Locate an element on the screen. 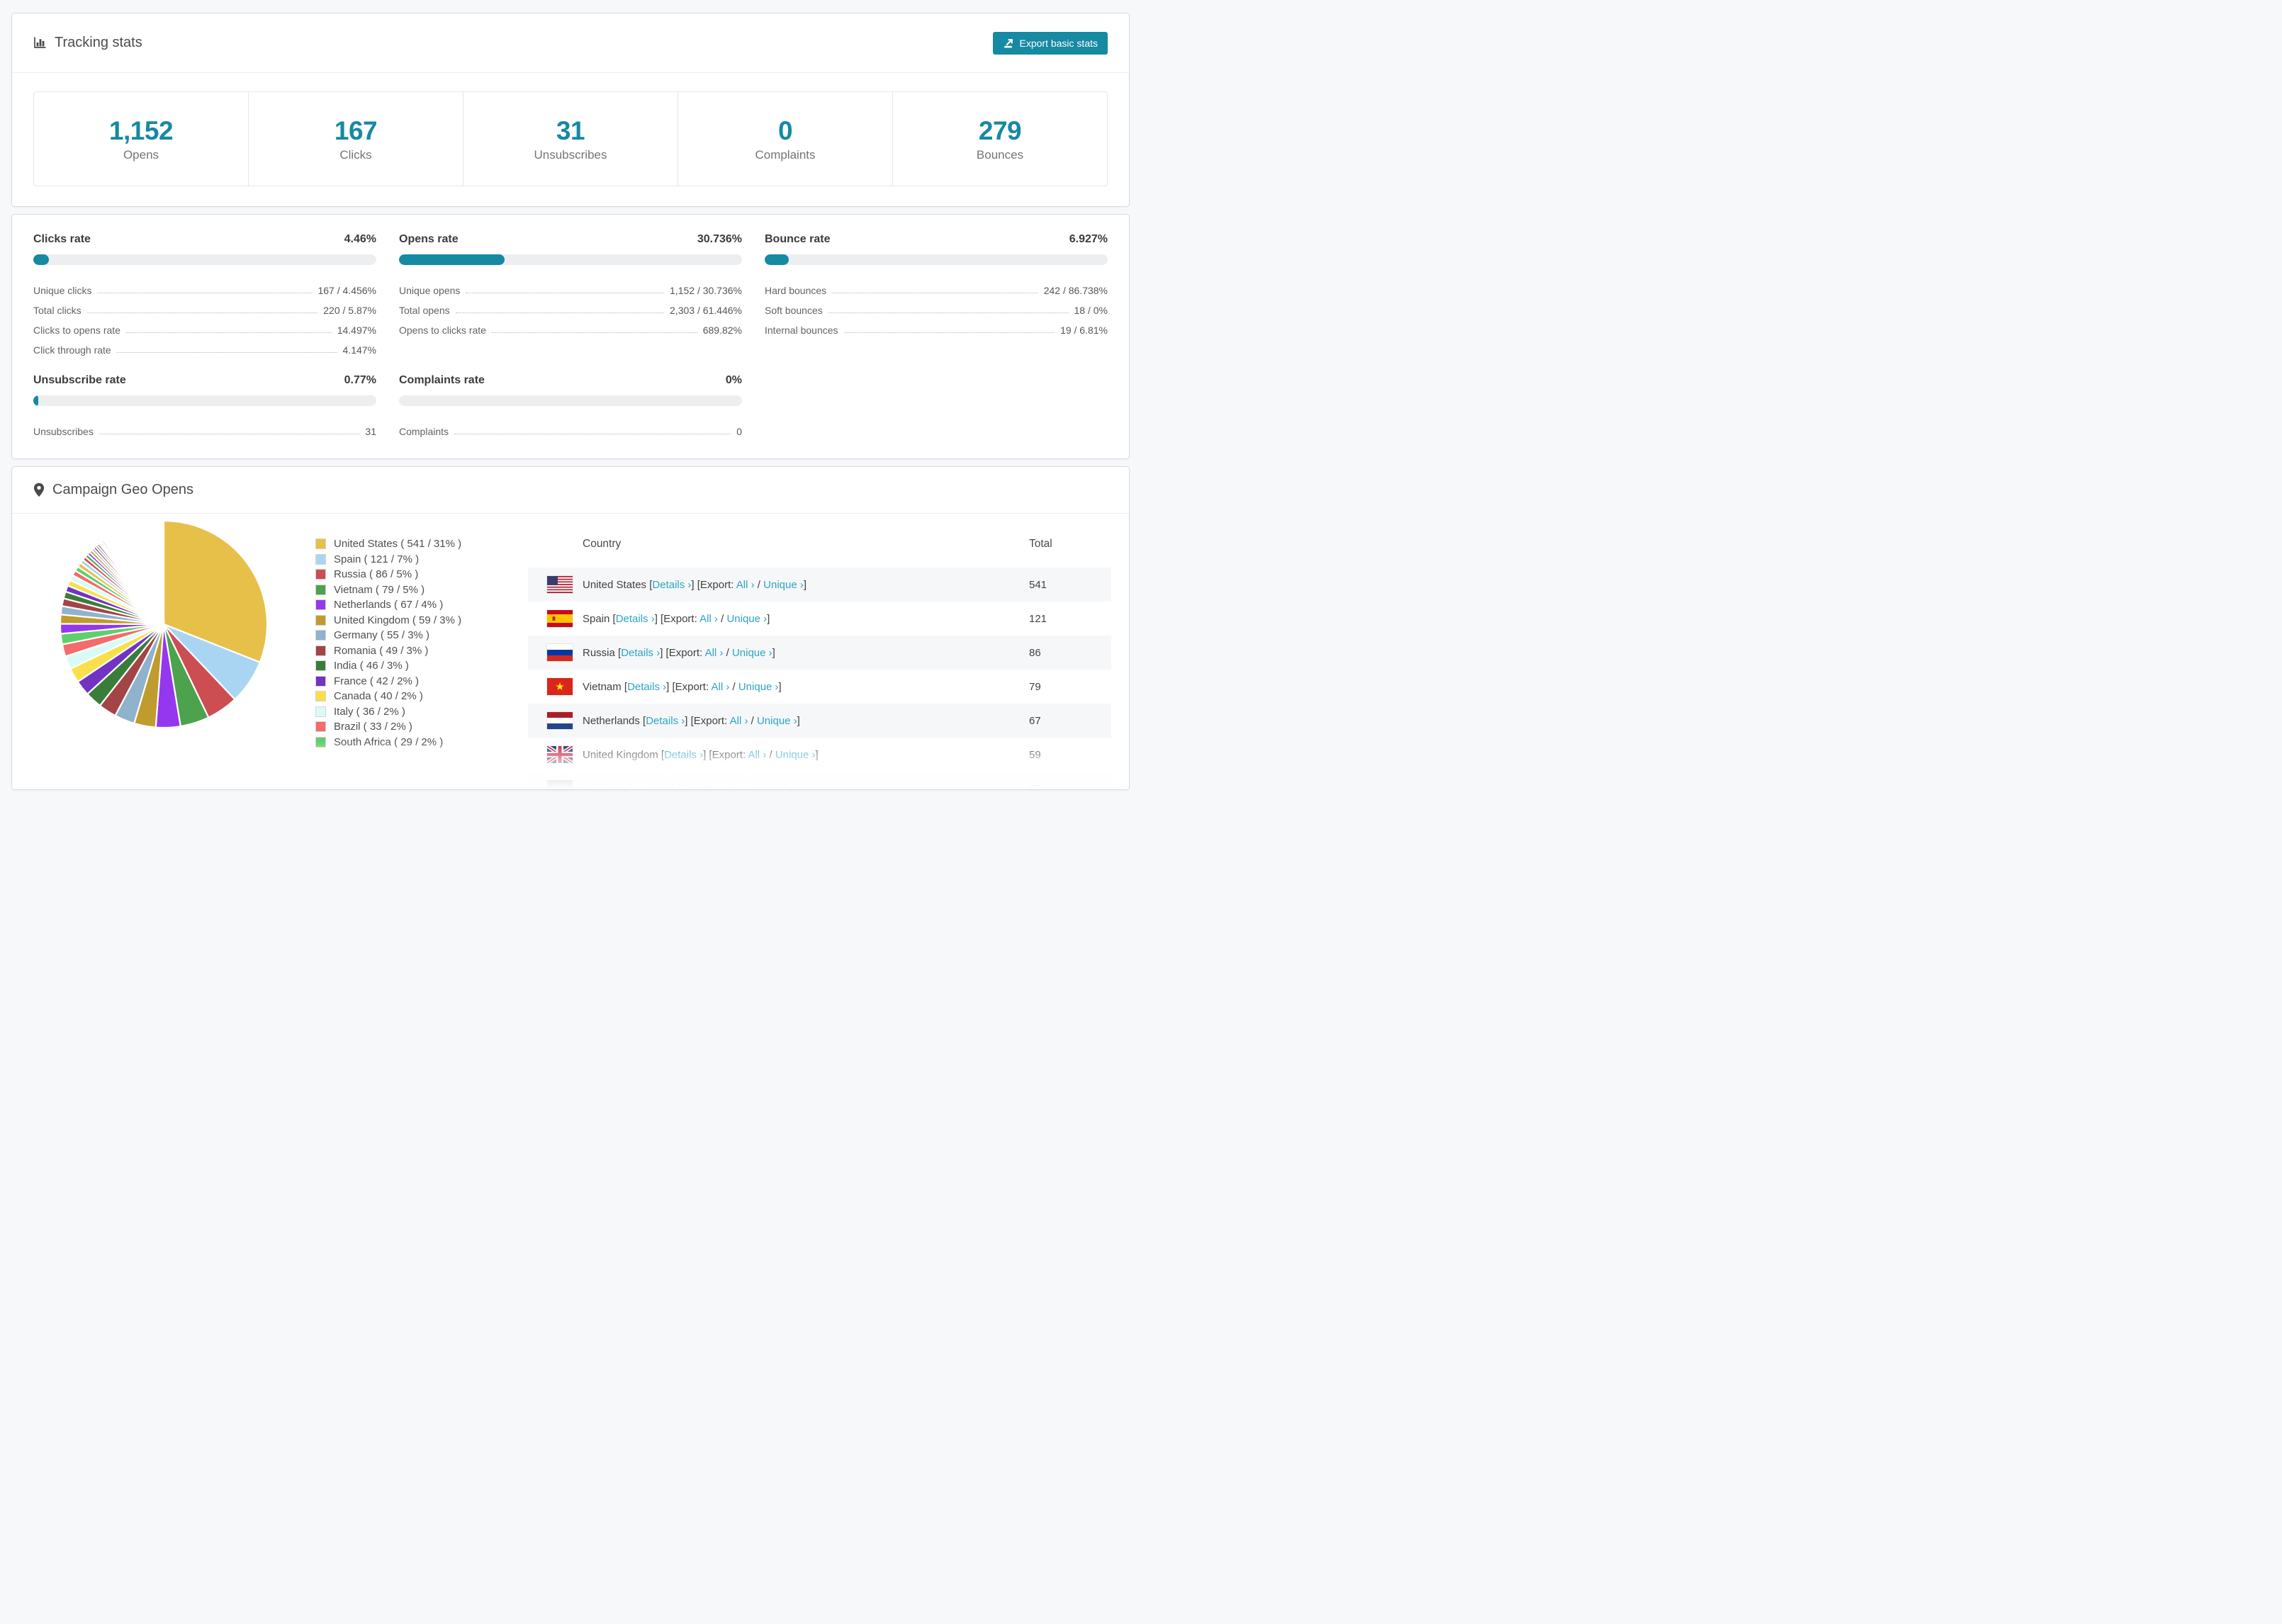  legend-item-vietnam: Vietnam ( 79 / 5% ) is located at coordinates (414, 590).